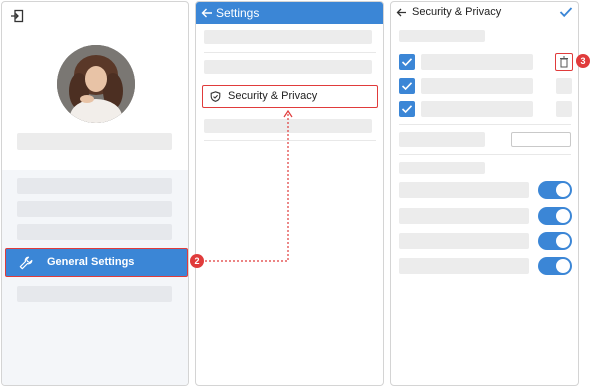 This screenshot has height=388, width=600. I want to click on step-badge-3: 3, so click(583, 61).